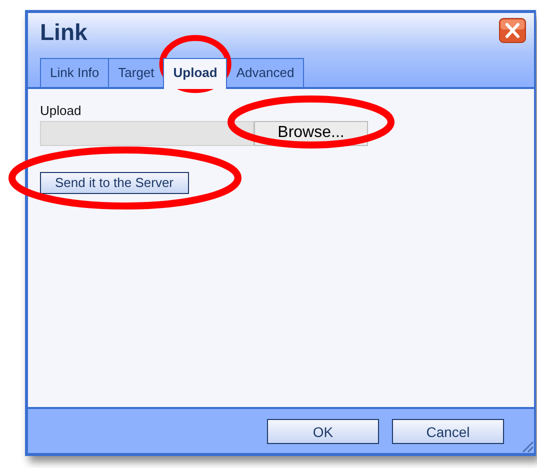  I want to click on close-icon, so click(512, 30).